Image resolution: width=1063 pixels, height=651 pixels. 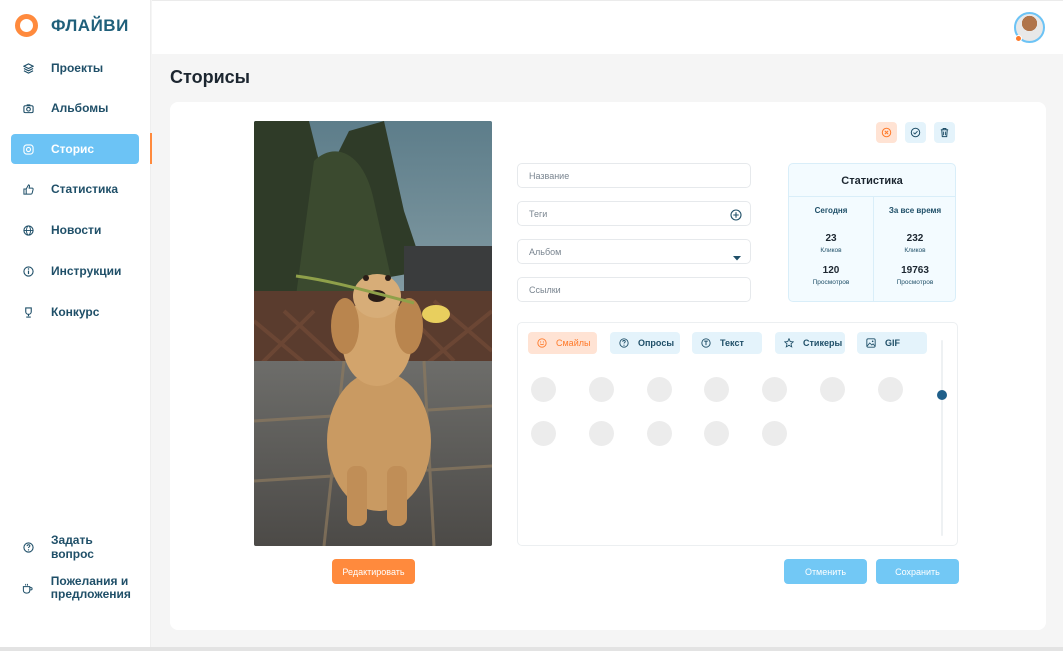 I want to click on brand-name: ФЛАЙВИ, so click(x=90, y=25).